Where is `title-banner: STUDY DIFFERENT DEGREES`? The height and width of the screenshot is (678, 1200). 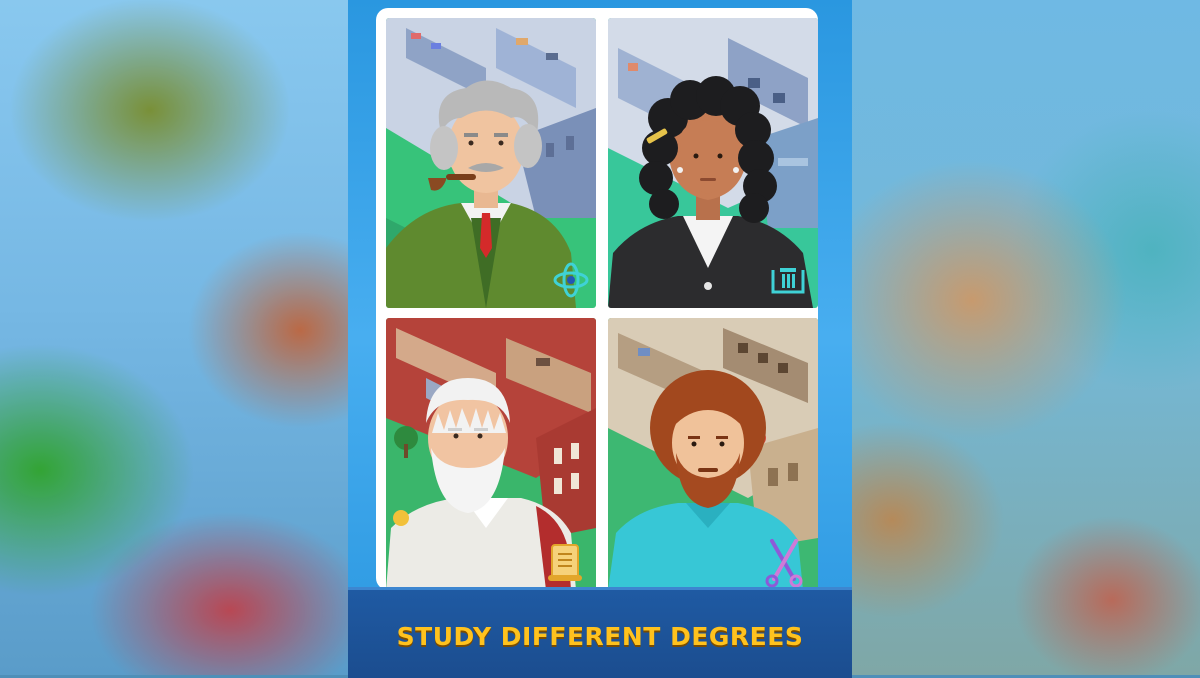
title-banner: STUDY DIFFERENT DEGREES is located at coordinates (600, 632).